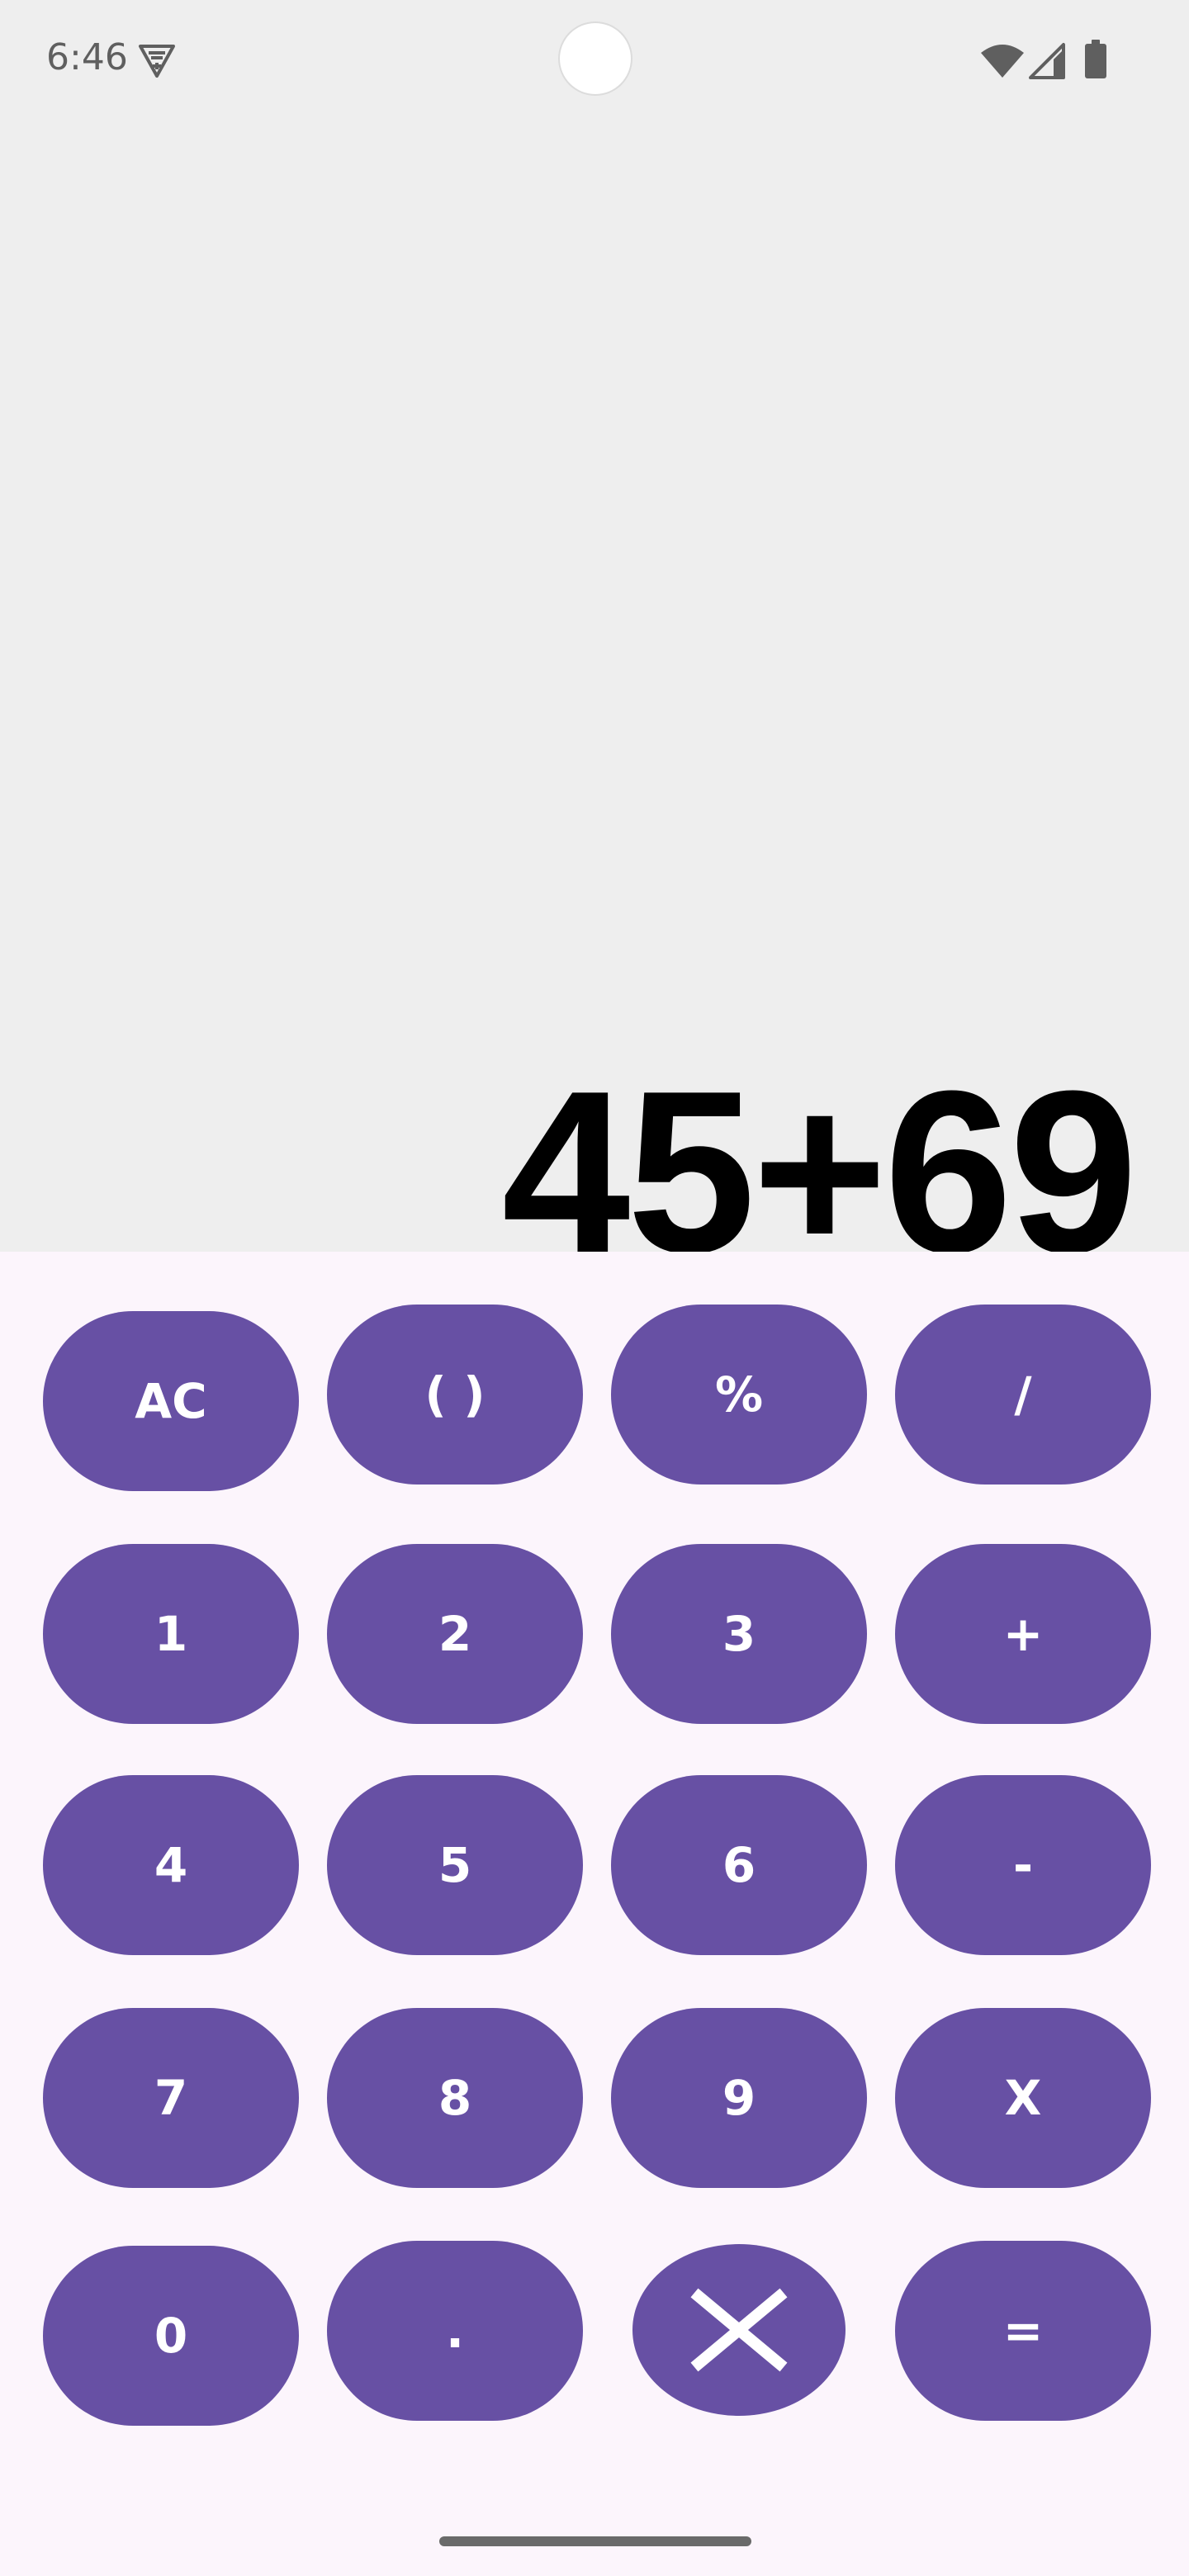 The width and height of the screenshot is (1189, 2576). I want to click on equals-button: =, so click(1023, 2331).